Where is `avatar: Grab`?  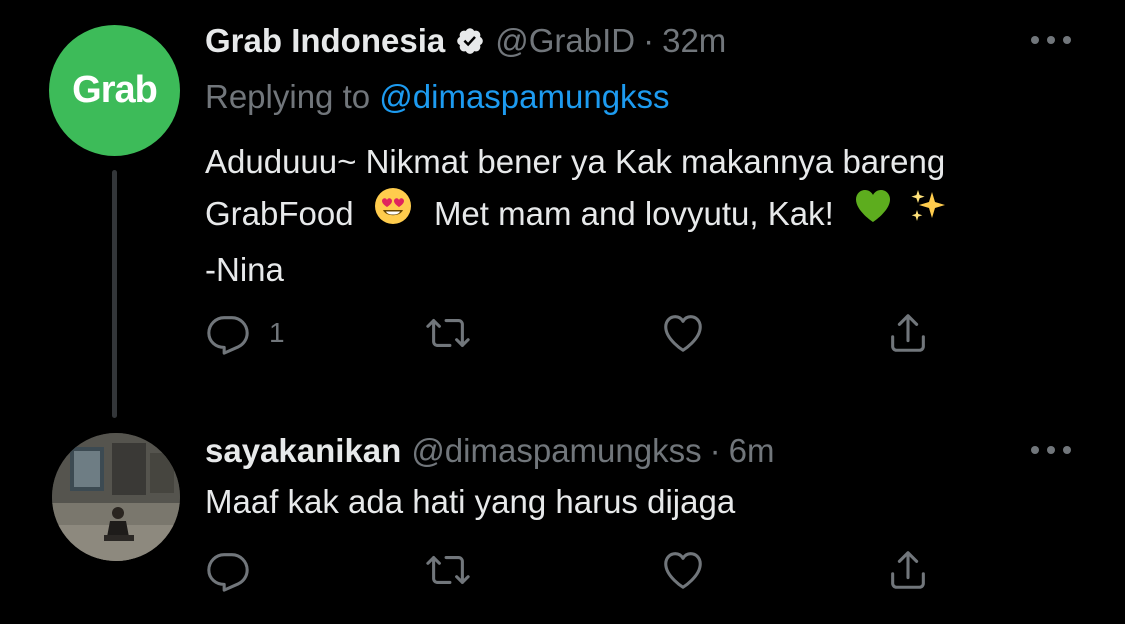
avatar: Grab is located at coordinates (114, 90).